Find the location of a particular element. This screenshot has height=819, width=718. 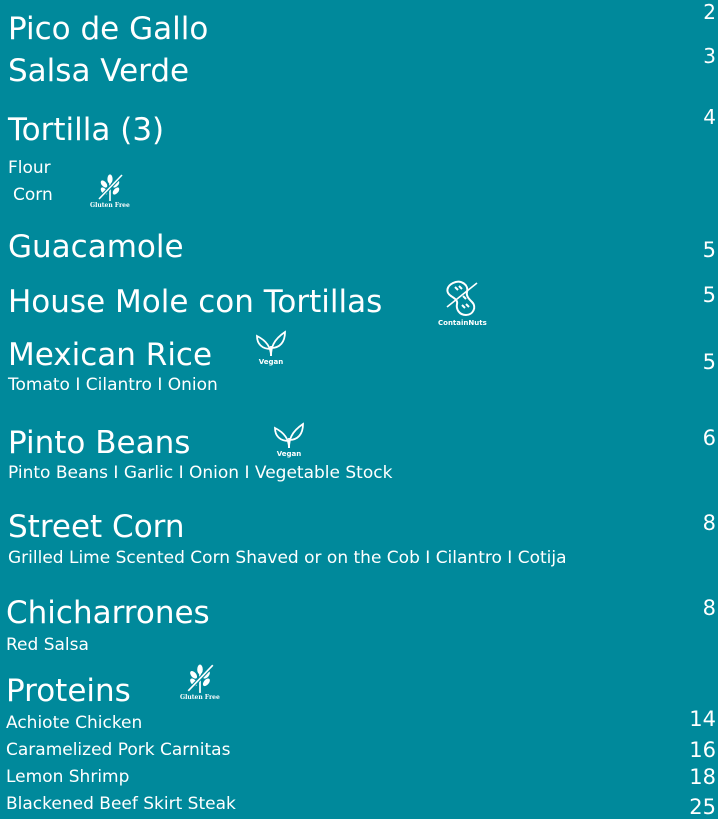

protein-item-name: Lemon Shrimp is located at coordinates (68, 777).